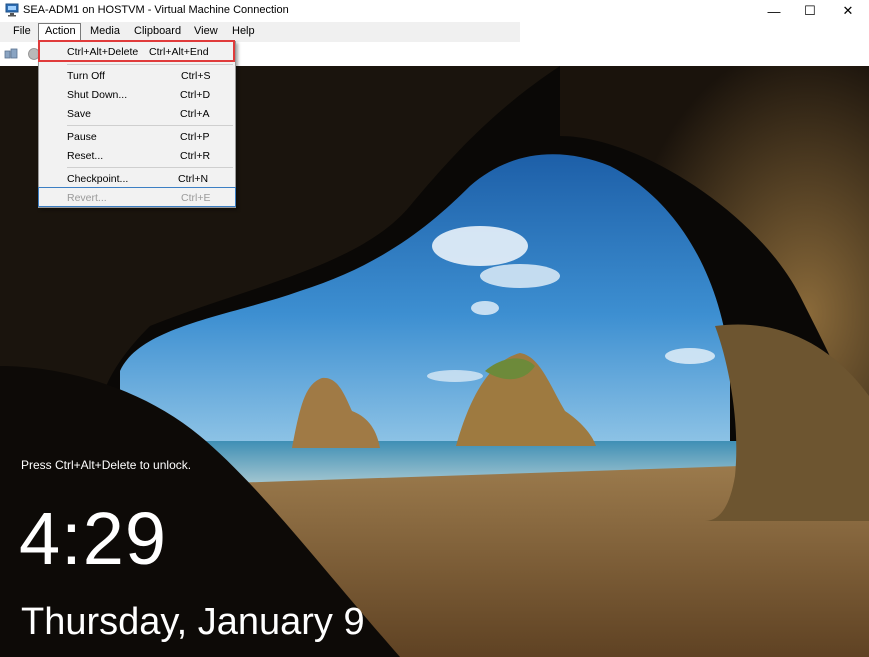 This screenshot has height=657, width=869. I want to click on menu-media: Media, so click(105, 31).